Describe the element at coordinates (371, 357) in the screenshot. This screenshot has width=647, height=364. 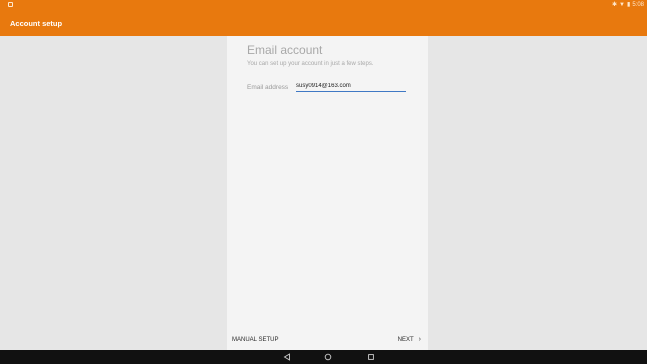
I see `recent-apps-icon` at that location.